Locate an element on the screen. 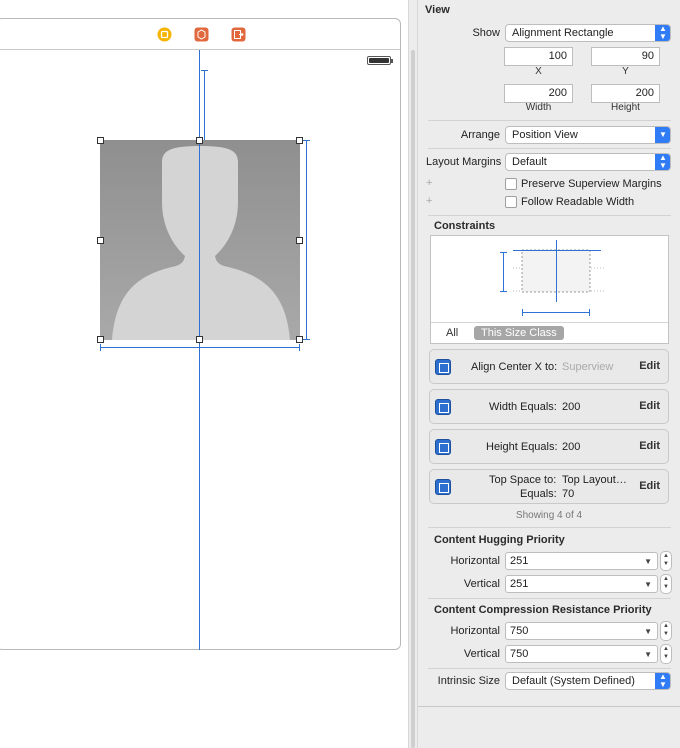 The width and height of the screenshot is (680, 748). hugging-horizontal-stepper: ▲ ▼ is located at coordinates (666, 561).